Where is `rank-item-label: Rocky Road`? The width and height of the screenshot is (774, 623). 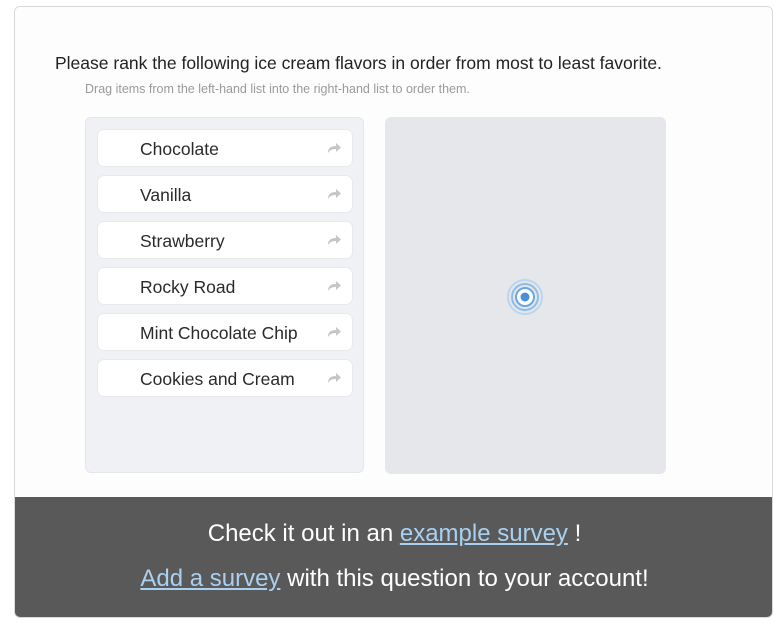 rank-item-label: Rocky Road is located at coordinates (188, 287).